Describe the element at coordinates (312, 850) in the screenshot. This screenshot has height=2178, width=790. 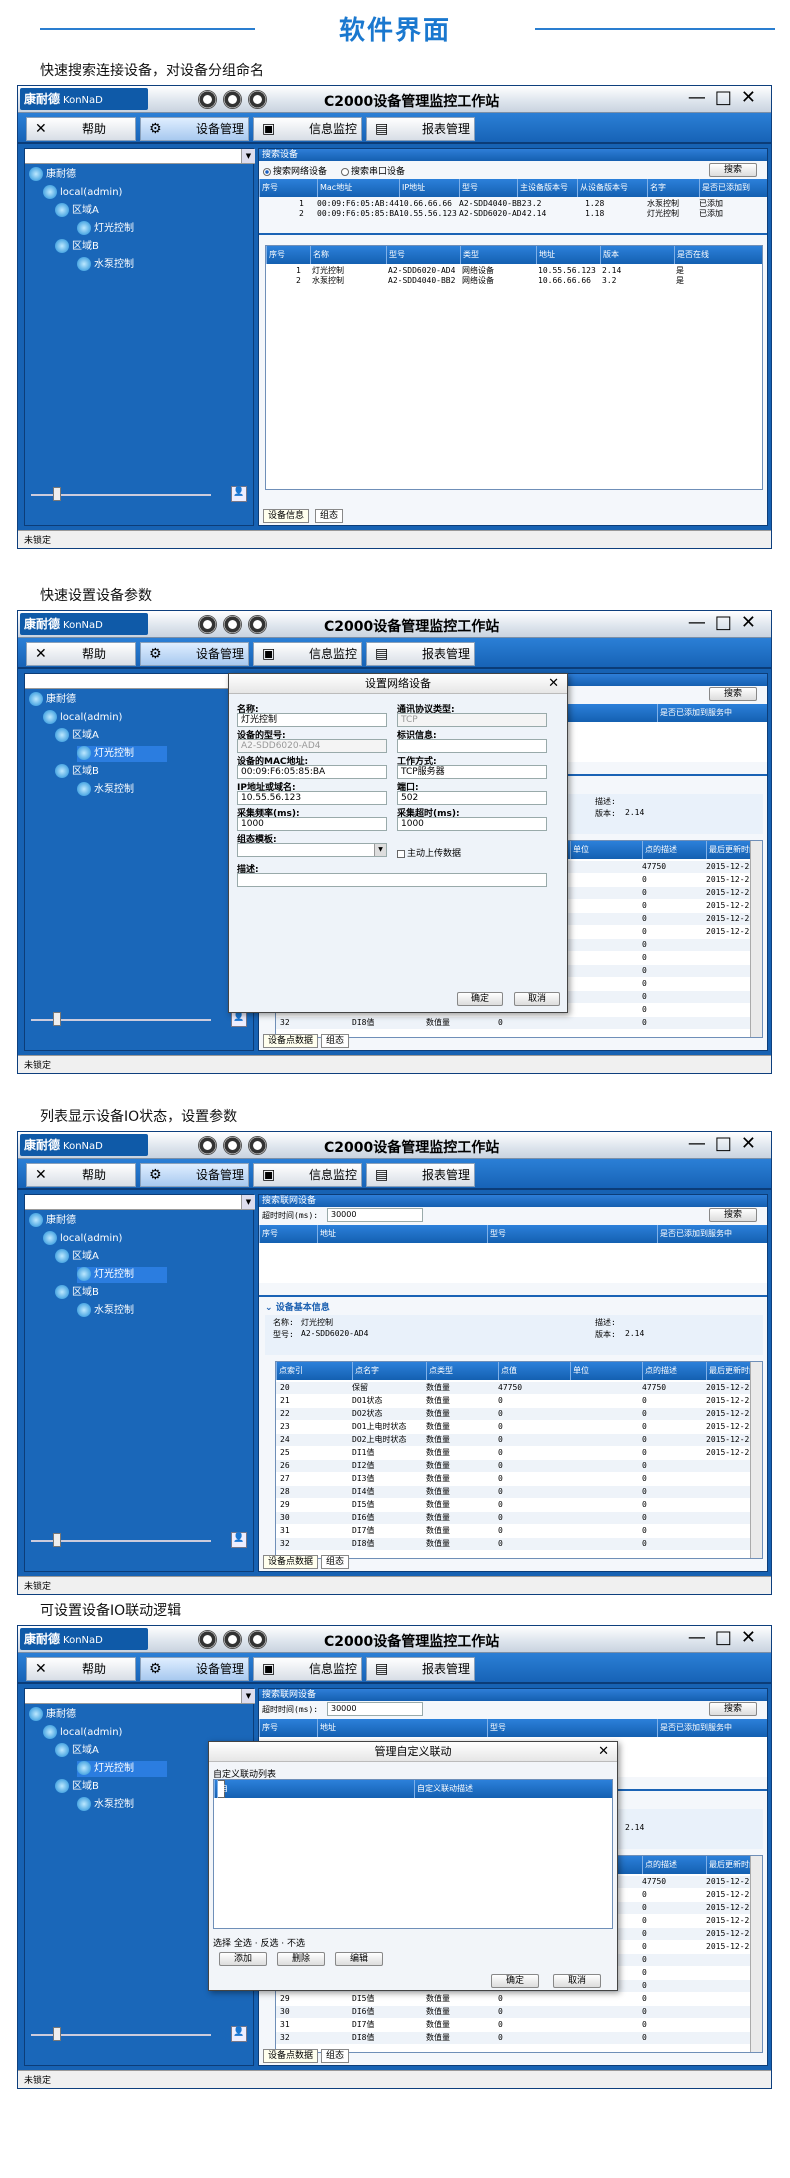
I see `field-input: ▼` at that location.